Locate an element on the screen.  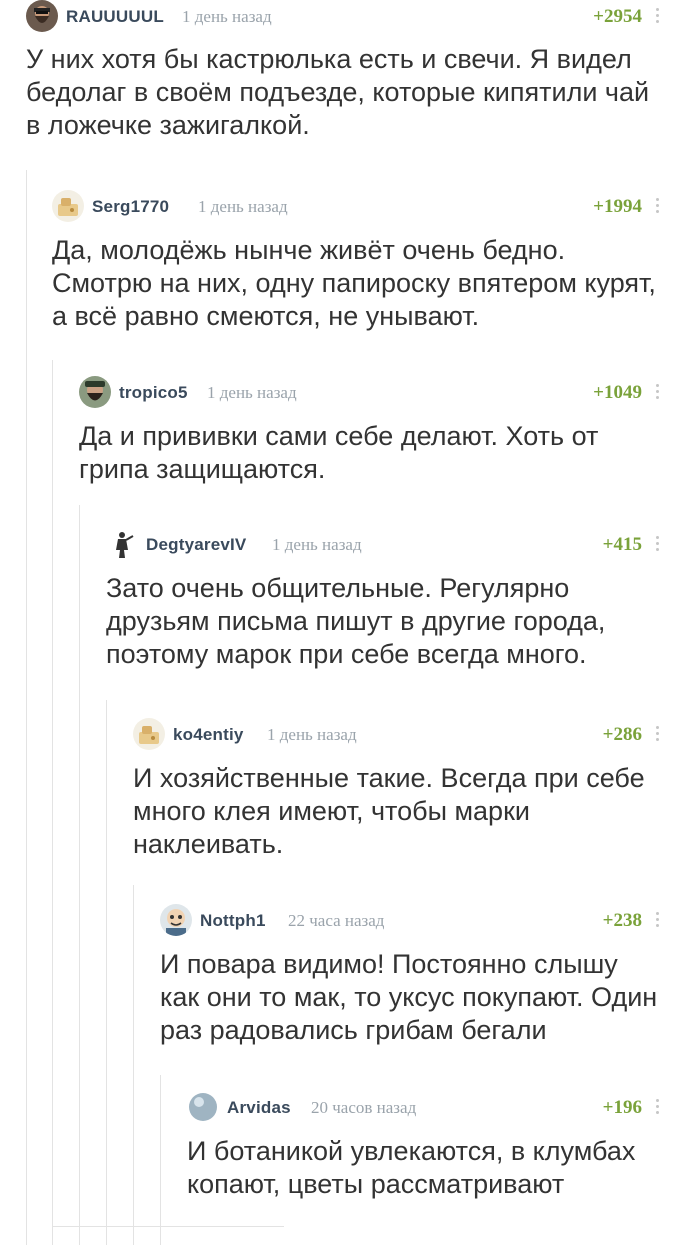
author-name: Nottph1 is located at coordinates (233, 921).